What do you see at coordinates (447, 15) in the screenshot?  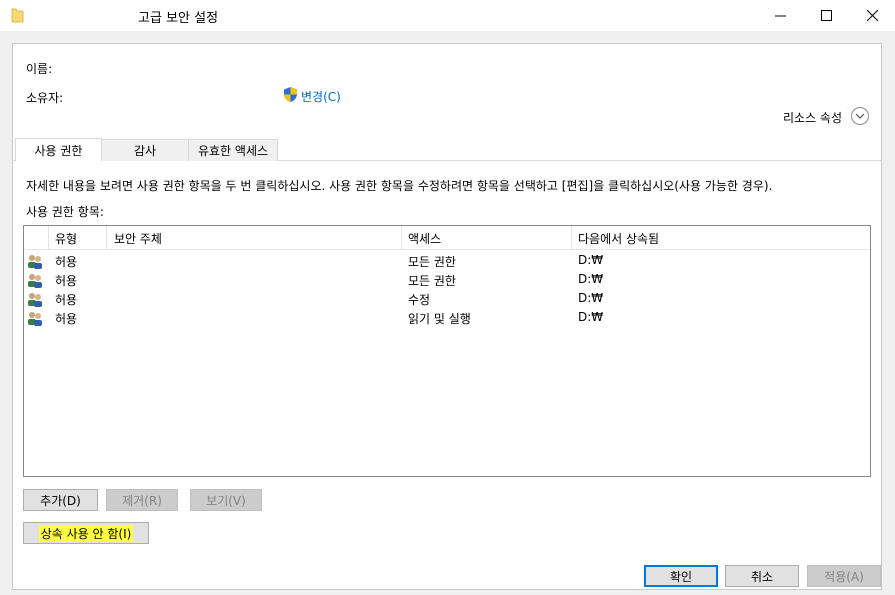 I see `title-bar: 고급 보안 설정` at bounding box center [447, 15].